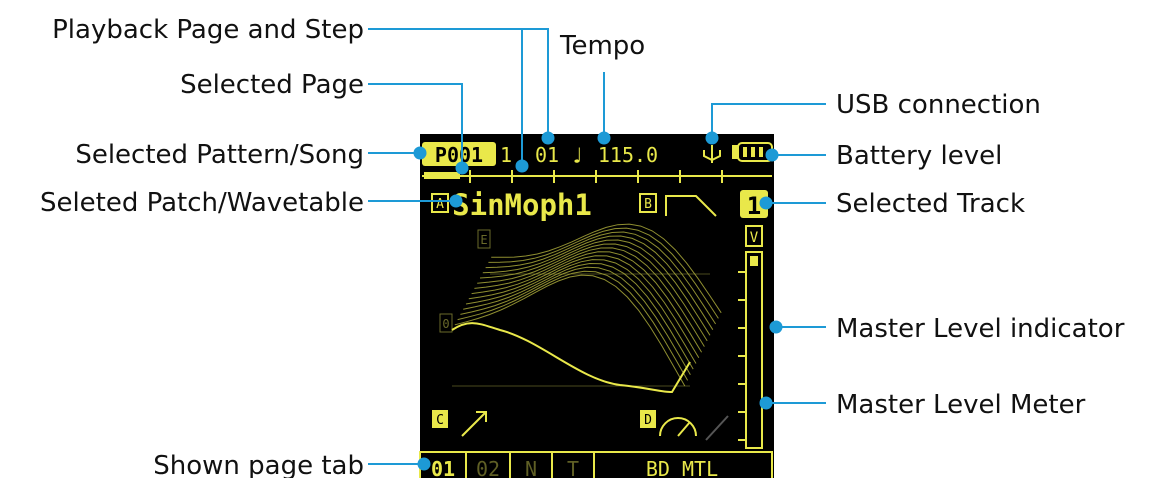  Describe the element at coordinates (604, 138) in the screenshot. I see `dot-tempo` at that location.